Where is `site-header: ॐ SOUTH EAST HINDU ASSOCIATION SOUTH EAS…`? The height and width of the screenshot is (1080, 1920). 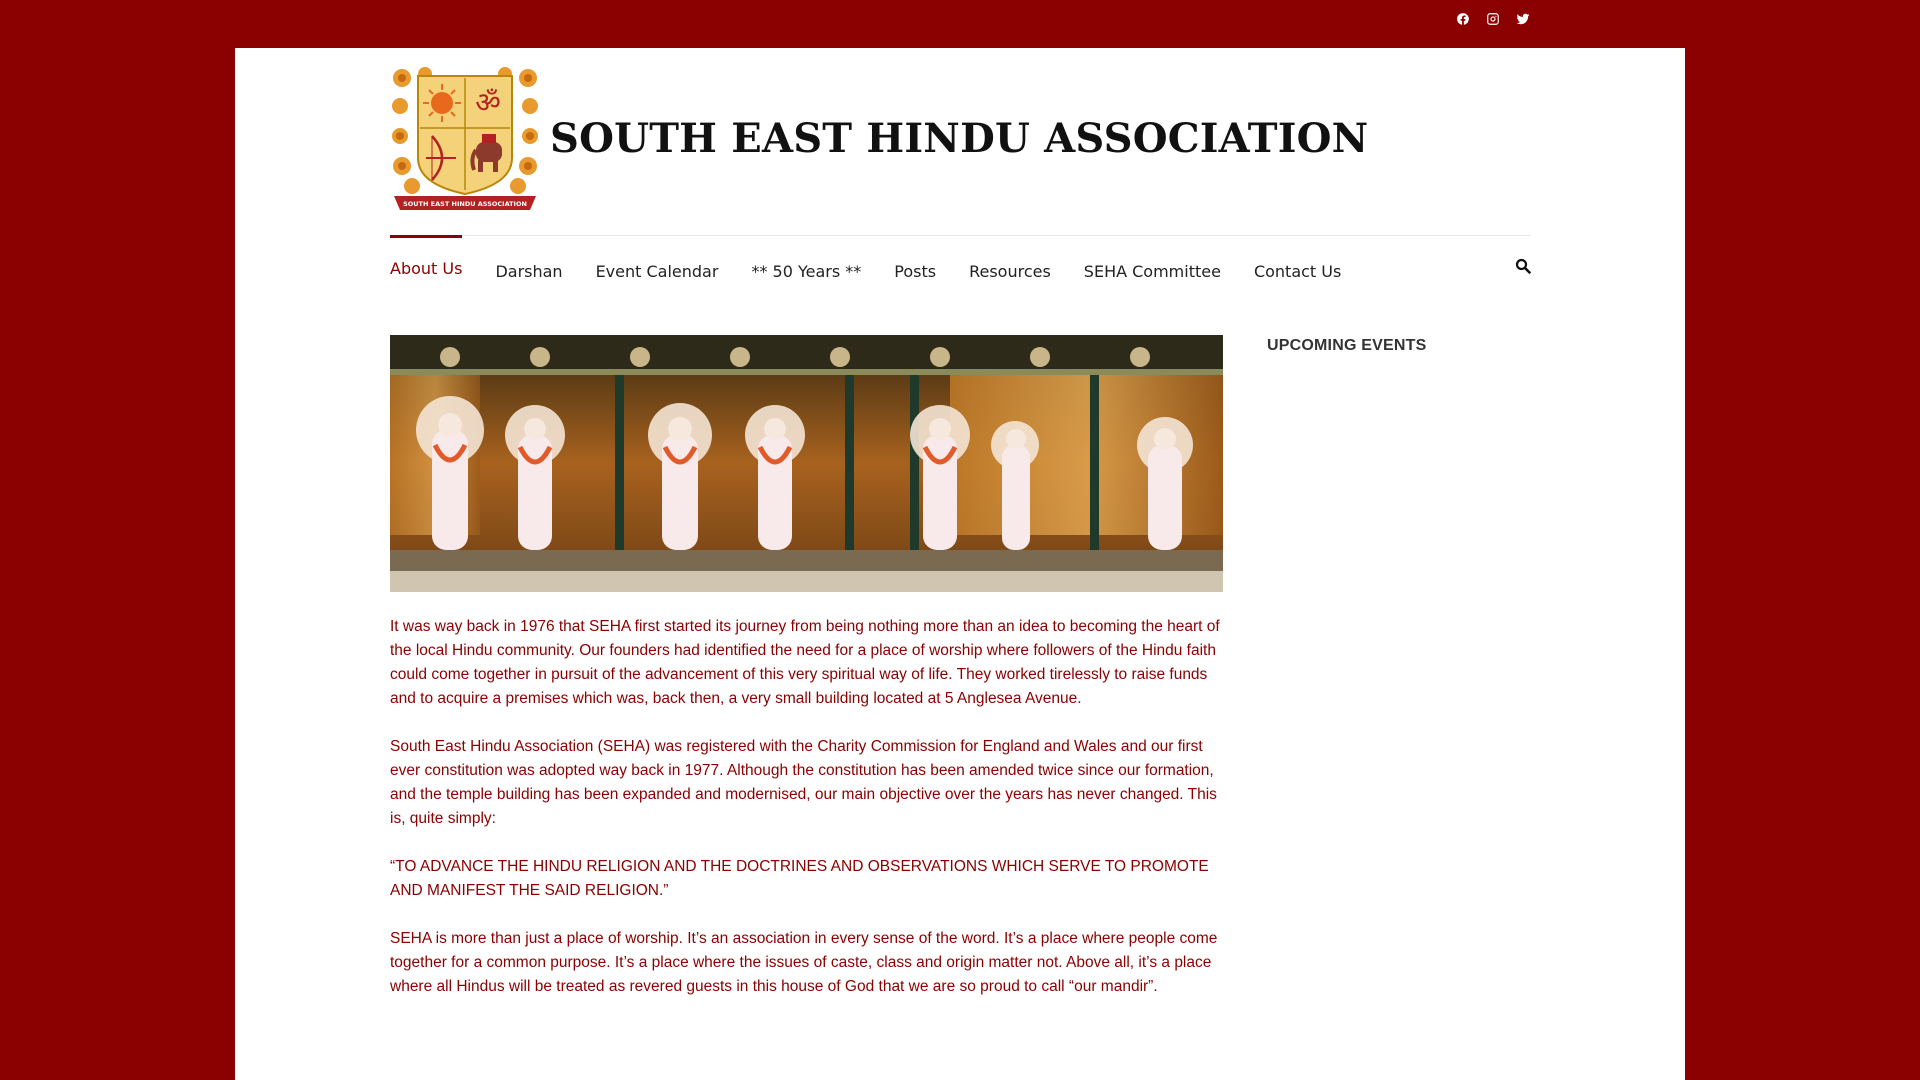 site-header: ॐ SOUTH EAST HINDU ASSOCIATION SOUTH EAS… is located at coordinates (879, 138).